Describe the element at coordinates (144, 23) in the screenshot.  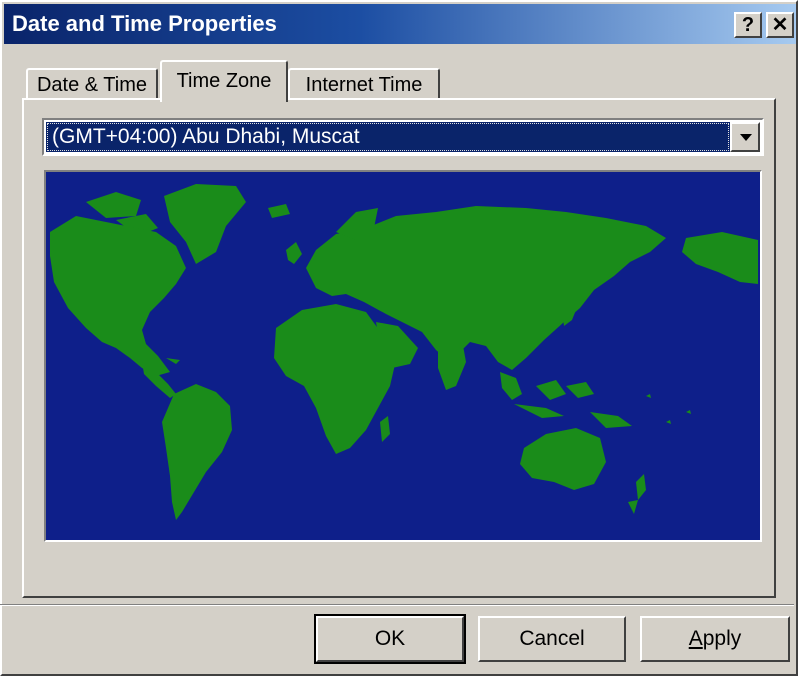
I see `window-title: Date and Time Properties` at that location.